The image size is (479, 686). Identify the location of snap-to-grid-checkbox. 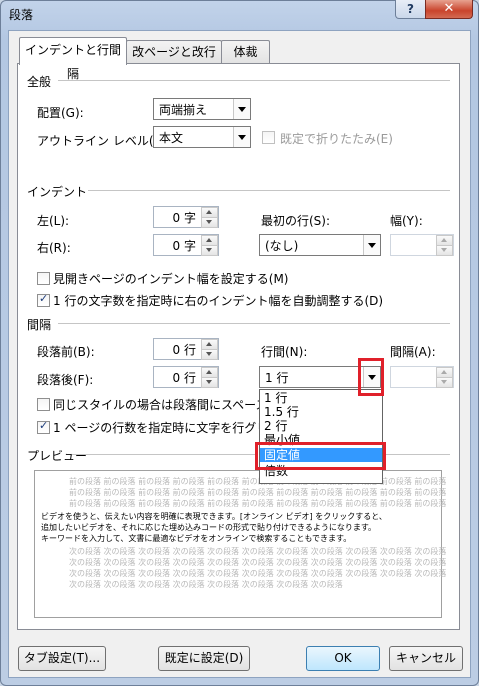
(43, 426).